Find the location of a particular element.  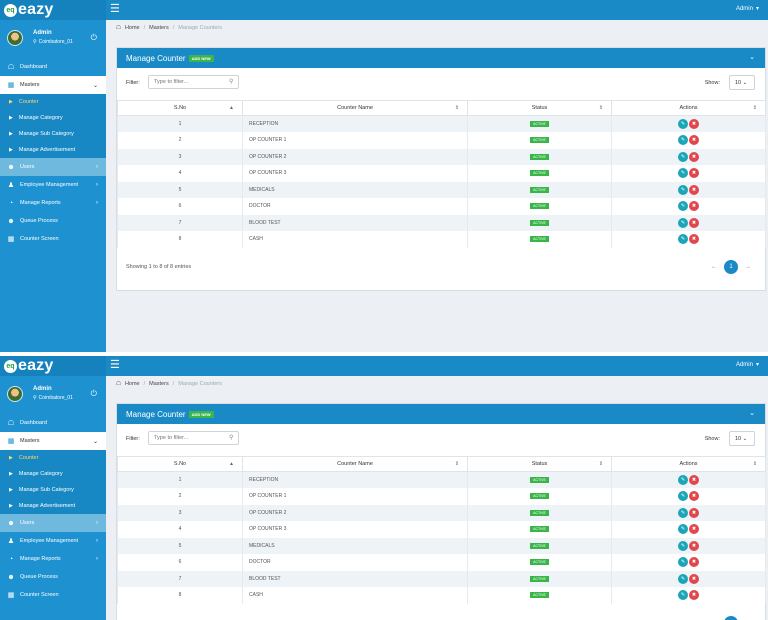

chevron-right-icon: ▶ is located at coordinates (11, 118).